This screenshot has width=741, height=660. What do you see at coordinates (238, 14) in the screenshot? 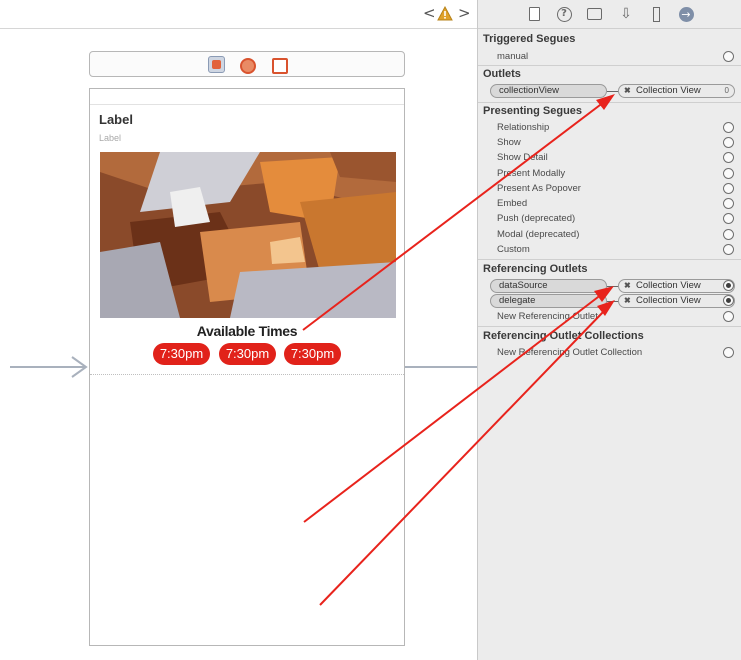
I see `canvas-jump-bar: < >` at bounding box center [238, 14].